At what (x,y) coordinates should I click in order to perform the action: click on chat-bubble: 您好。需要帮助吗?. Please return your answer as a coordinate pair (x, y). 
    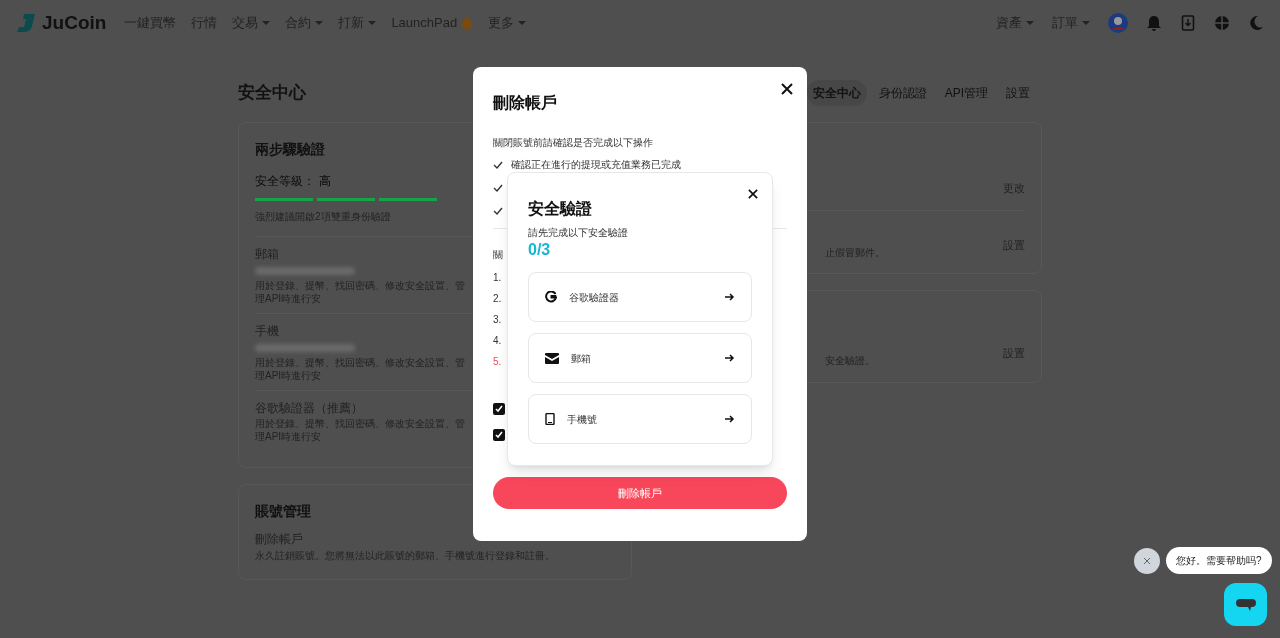
    Looking at the image, I should click on (1219, 560).